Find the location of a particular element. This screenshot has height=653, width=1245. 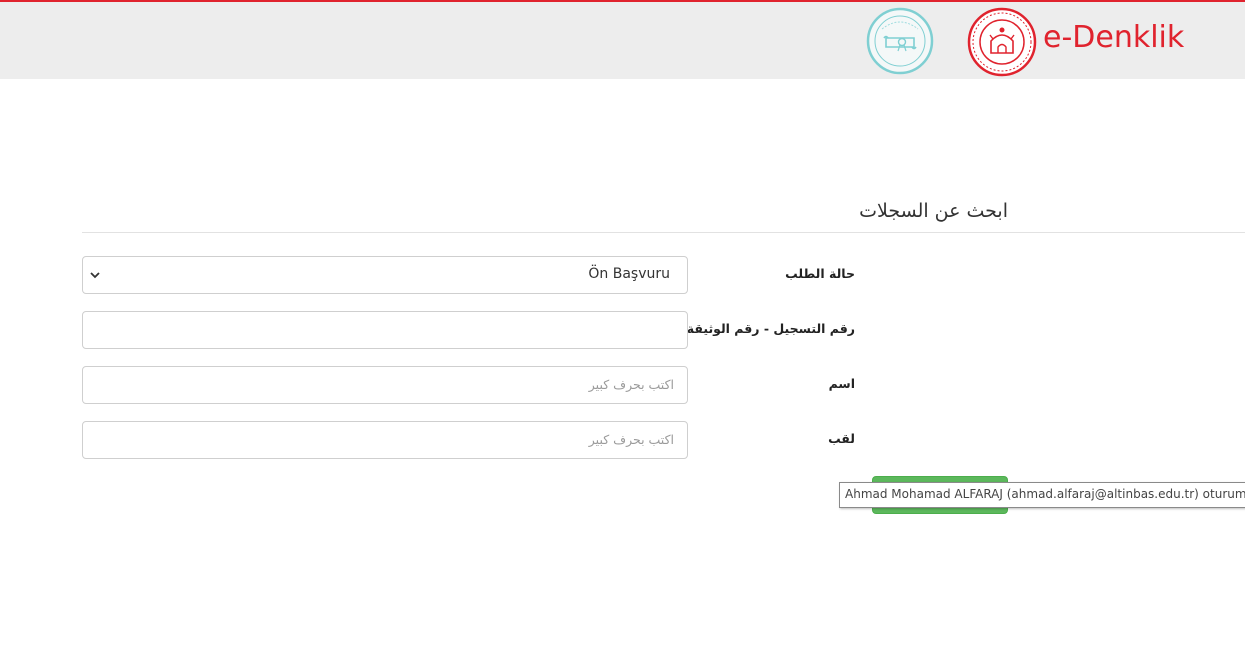

ministry-emblem-logo-icon is located at coordinates (1002, 42).